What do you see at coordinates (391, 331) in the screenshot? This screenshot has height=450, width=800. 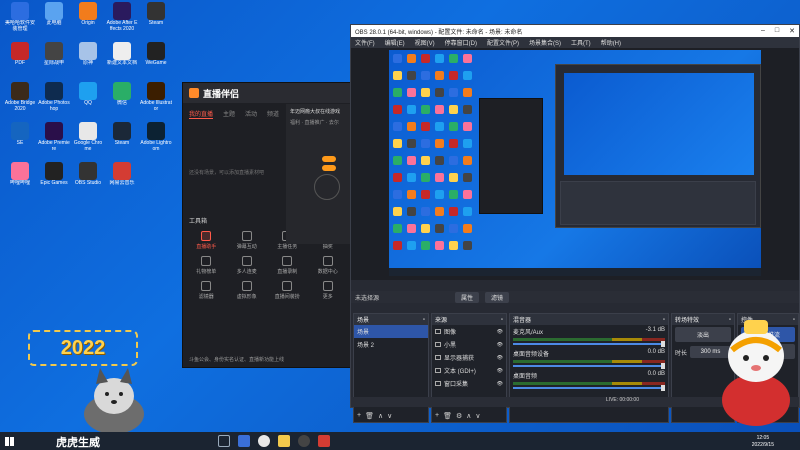 I see `scene-item: 场景` at bounding box center [391, 331].